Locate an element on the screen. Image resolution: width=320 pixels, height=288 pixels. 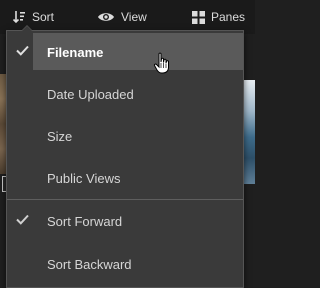
view-button: View is located at coordinates (122, 17).